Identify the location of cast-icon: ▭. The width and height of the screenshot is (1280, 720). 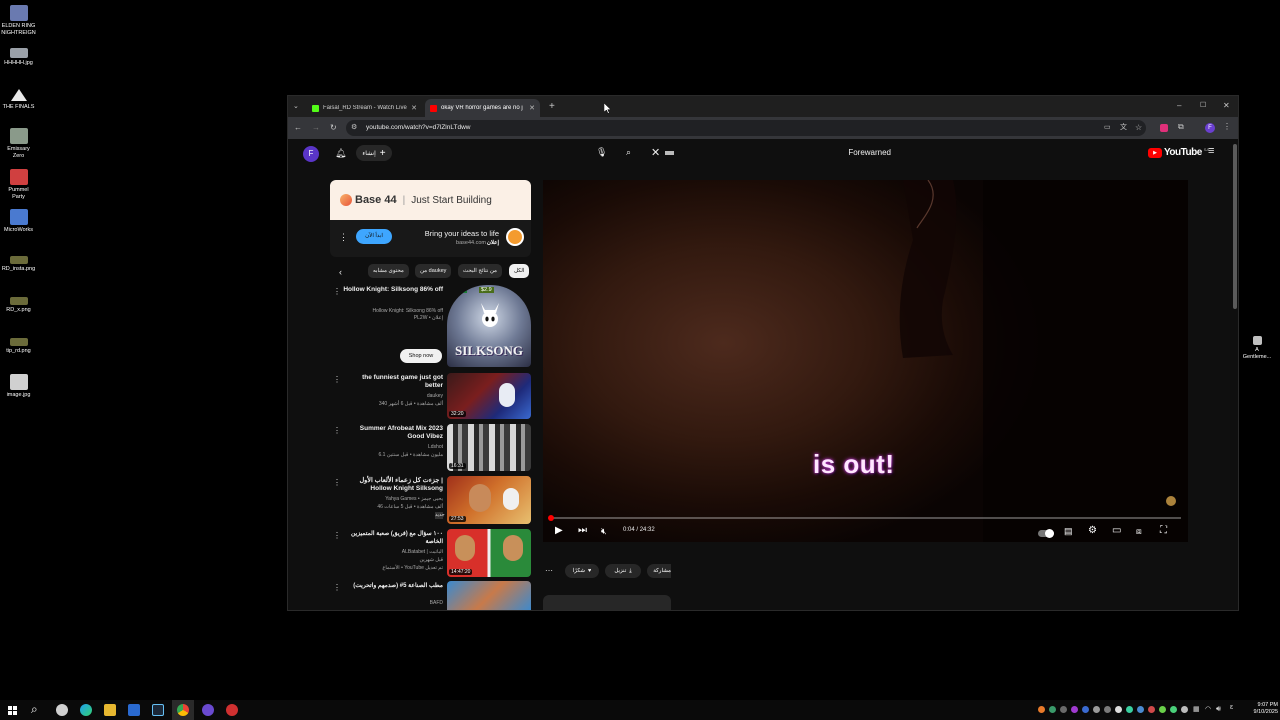
(1107, 128).